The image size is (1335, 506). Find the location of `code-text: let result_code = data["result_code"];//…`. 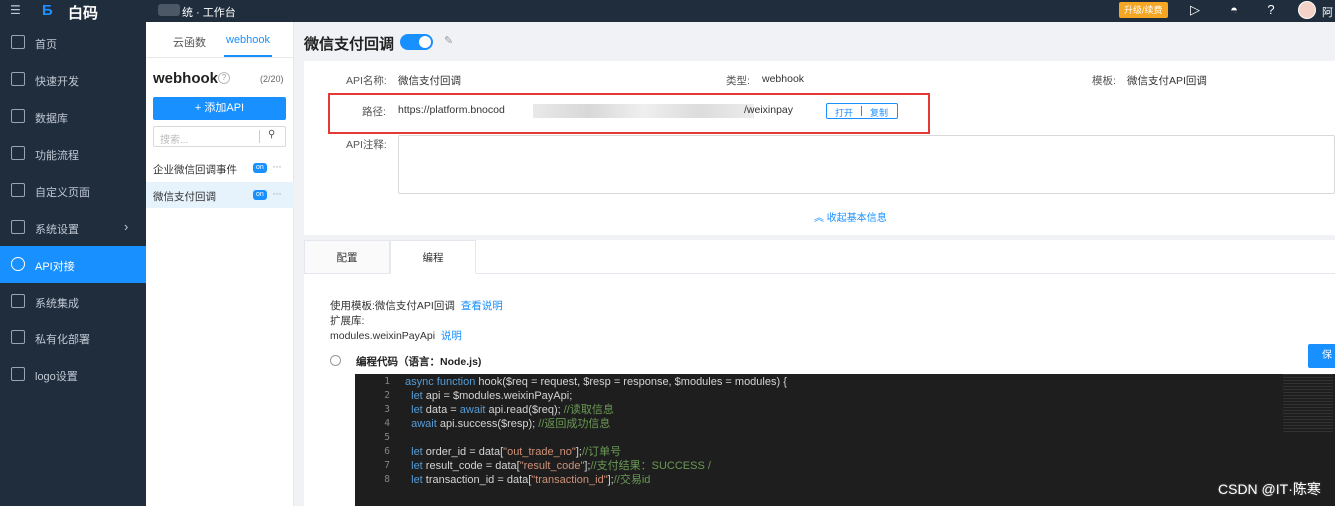

code-text: let result_code = data["result_code"];//… is located at coordinates (561, 466).